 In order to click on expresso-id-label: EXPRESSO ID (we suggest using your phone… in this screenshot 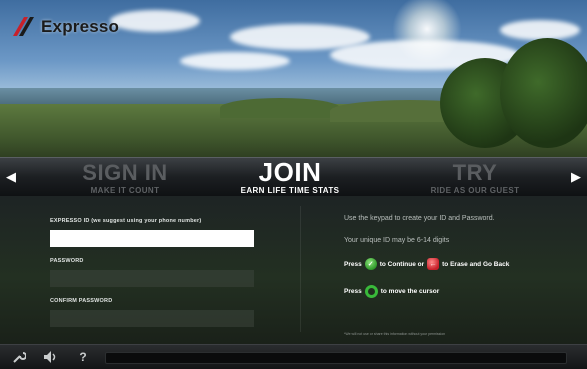, I will do `click(126, 221)`.